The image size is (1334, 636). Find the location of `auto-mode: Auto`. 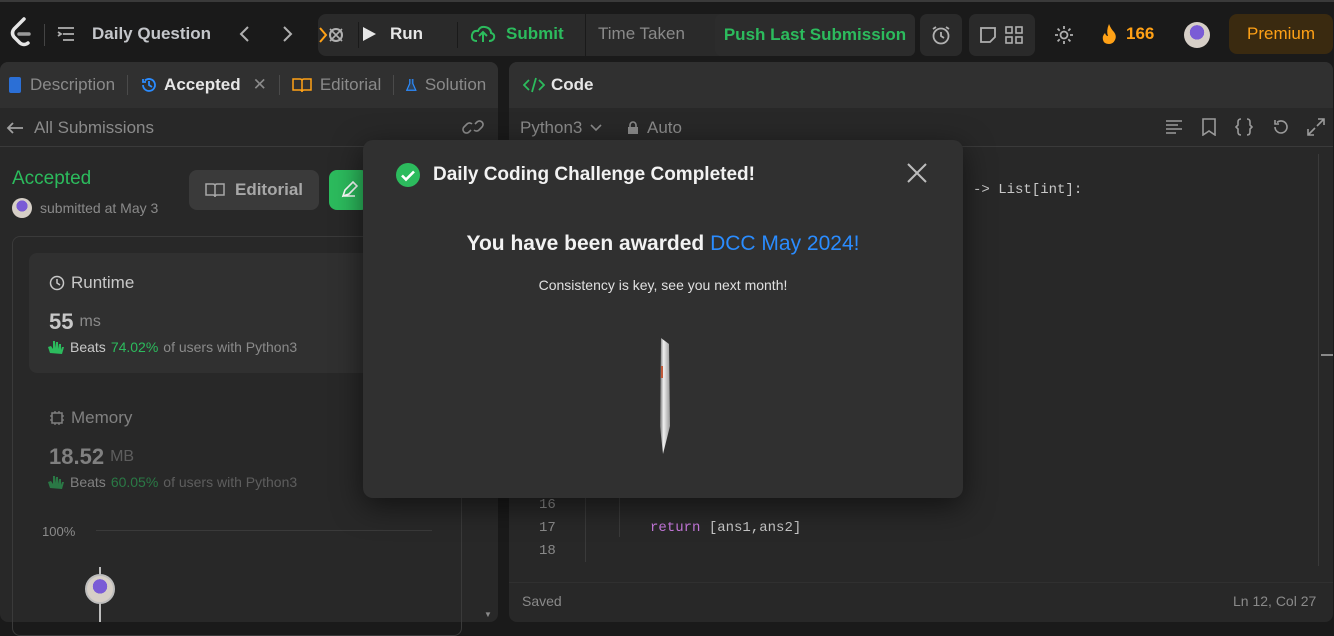

auto-mode: Auto is located at coordinates (654, 128).